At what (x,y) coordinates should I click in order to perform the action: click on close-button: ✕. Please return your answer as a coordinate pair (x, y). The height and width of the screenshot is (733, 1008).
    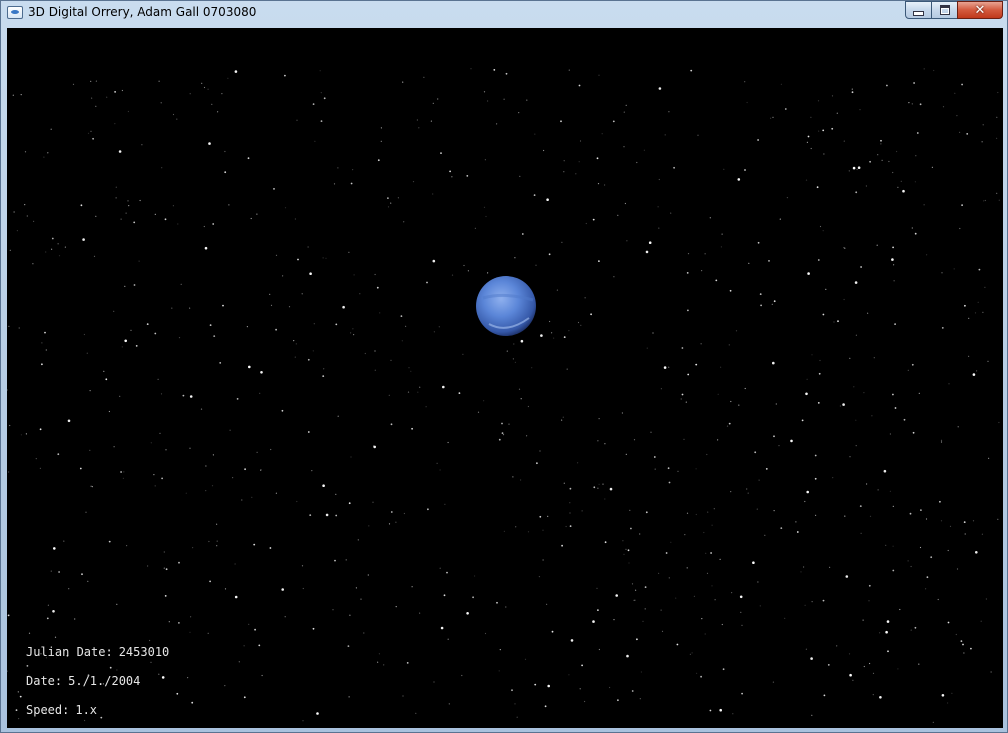
    Looking at the image, I should click on (980, 10).